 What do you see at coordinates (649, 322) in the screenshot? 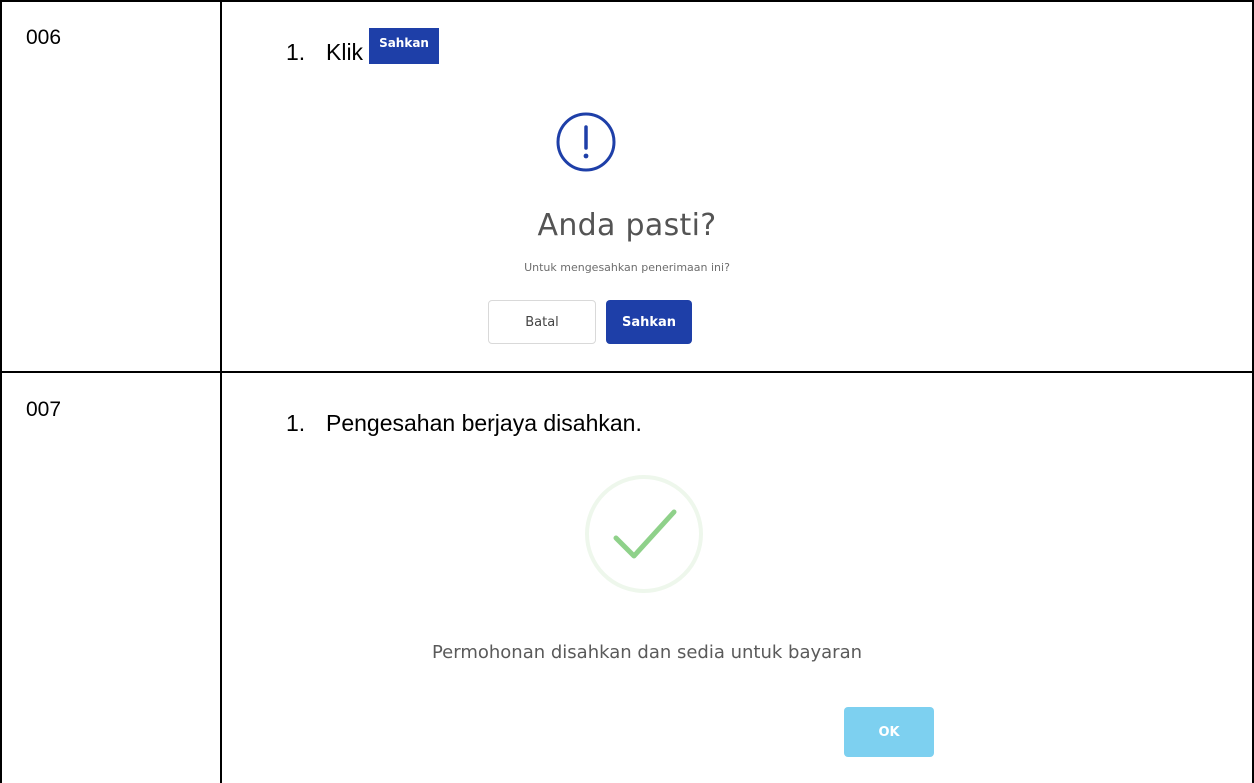
I see `confirm-button: Sahkan` at bounding box center [649, 322].